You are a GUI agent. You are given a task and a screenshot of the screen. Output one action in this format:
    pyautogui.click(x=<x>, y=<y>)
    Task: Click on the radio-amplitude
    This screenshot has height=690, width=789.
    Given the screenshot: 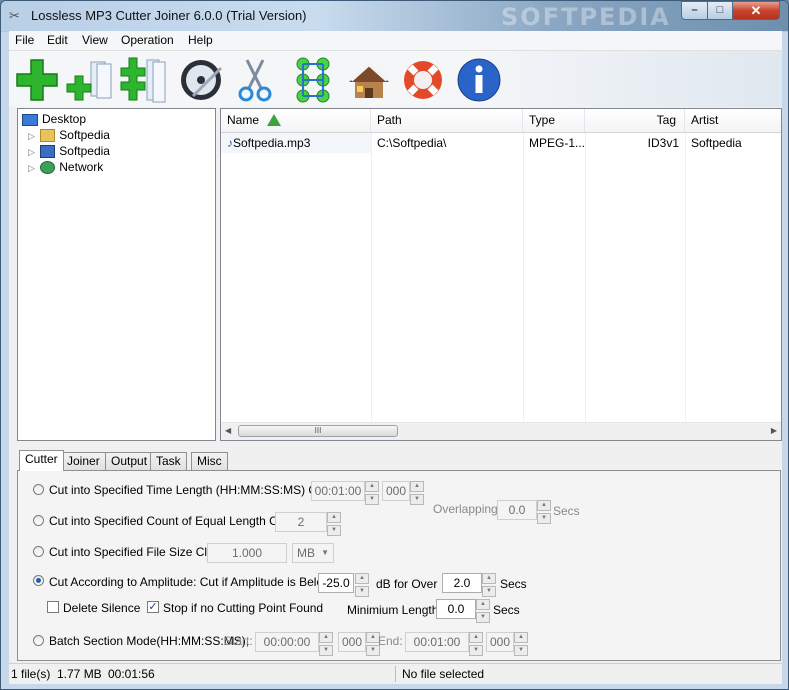 What is the action you would take?
    pyautogui.click(x=38, y=580)
    